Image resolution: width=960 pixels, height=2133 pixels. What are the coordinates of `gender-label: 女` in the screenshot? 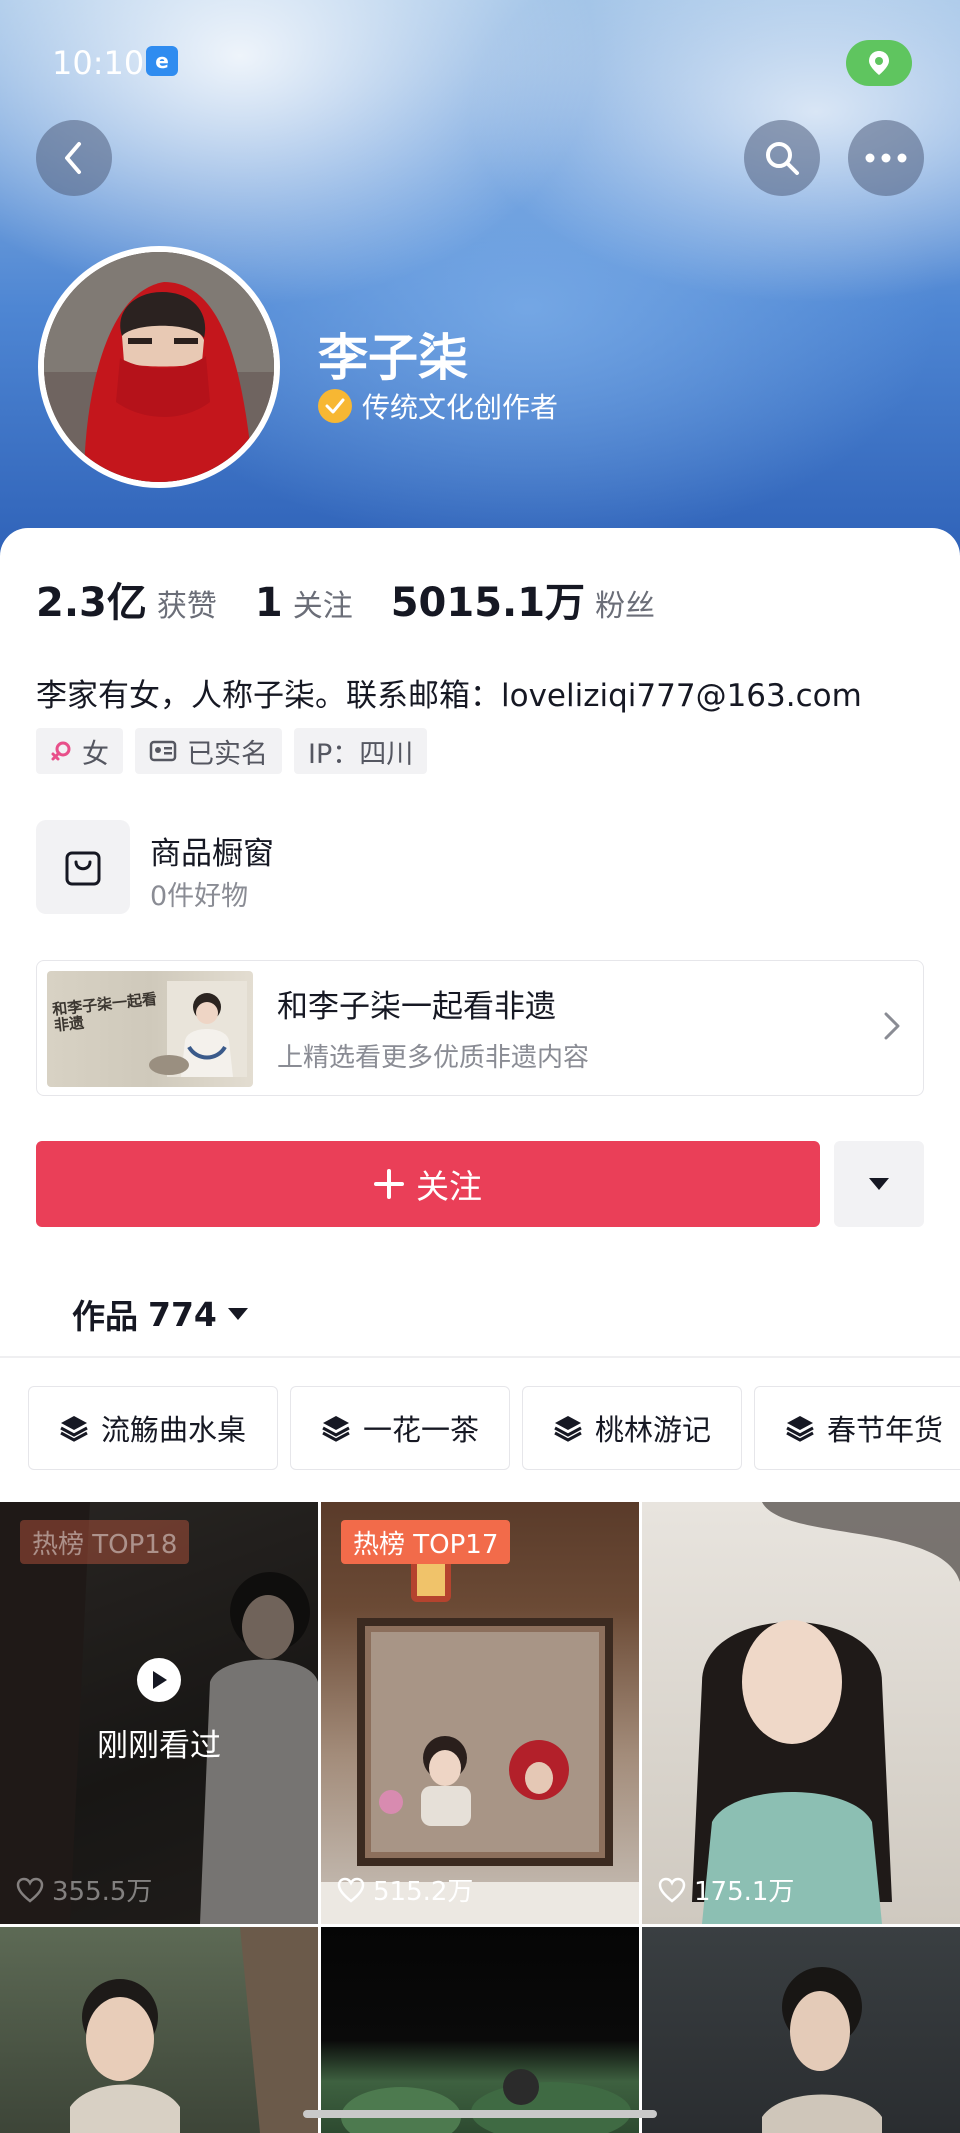 It's located at (95, 754).